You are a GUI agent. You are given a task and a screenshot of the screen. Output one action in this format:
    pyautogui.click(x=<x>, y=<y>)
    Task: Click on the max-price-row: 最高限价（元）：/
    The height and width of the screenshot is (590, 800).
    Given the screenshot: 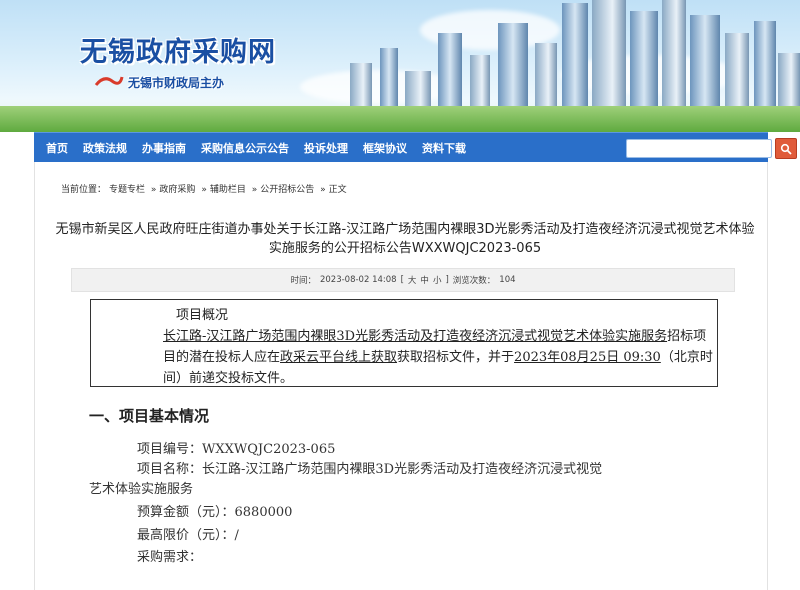 What is the action you would take?
    pyautogui.click(x=164, y=536)
    